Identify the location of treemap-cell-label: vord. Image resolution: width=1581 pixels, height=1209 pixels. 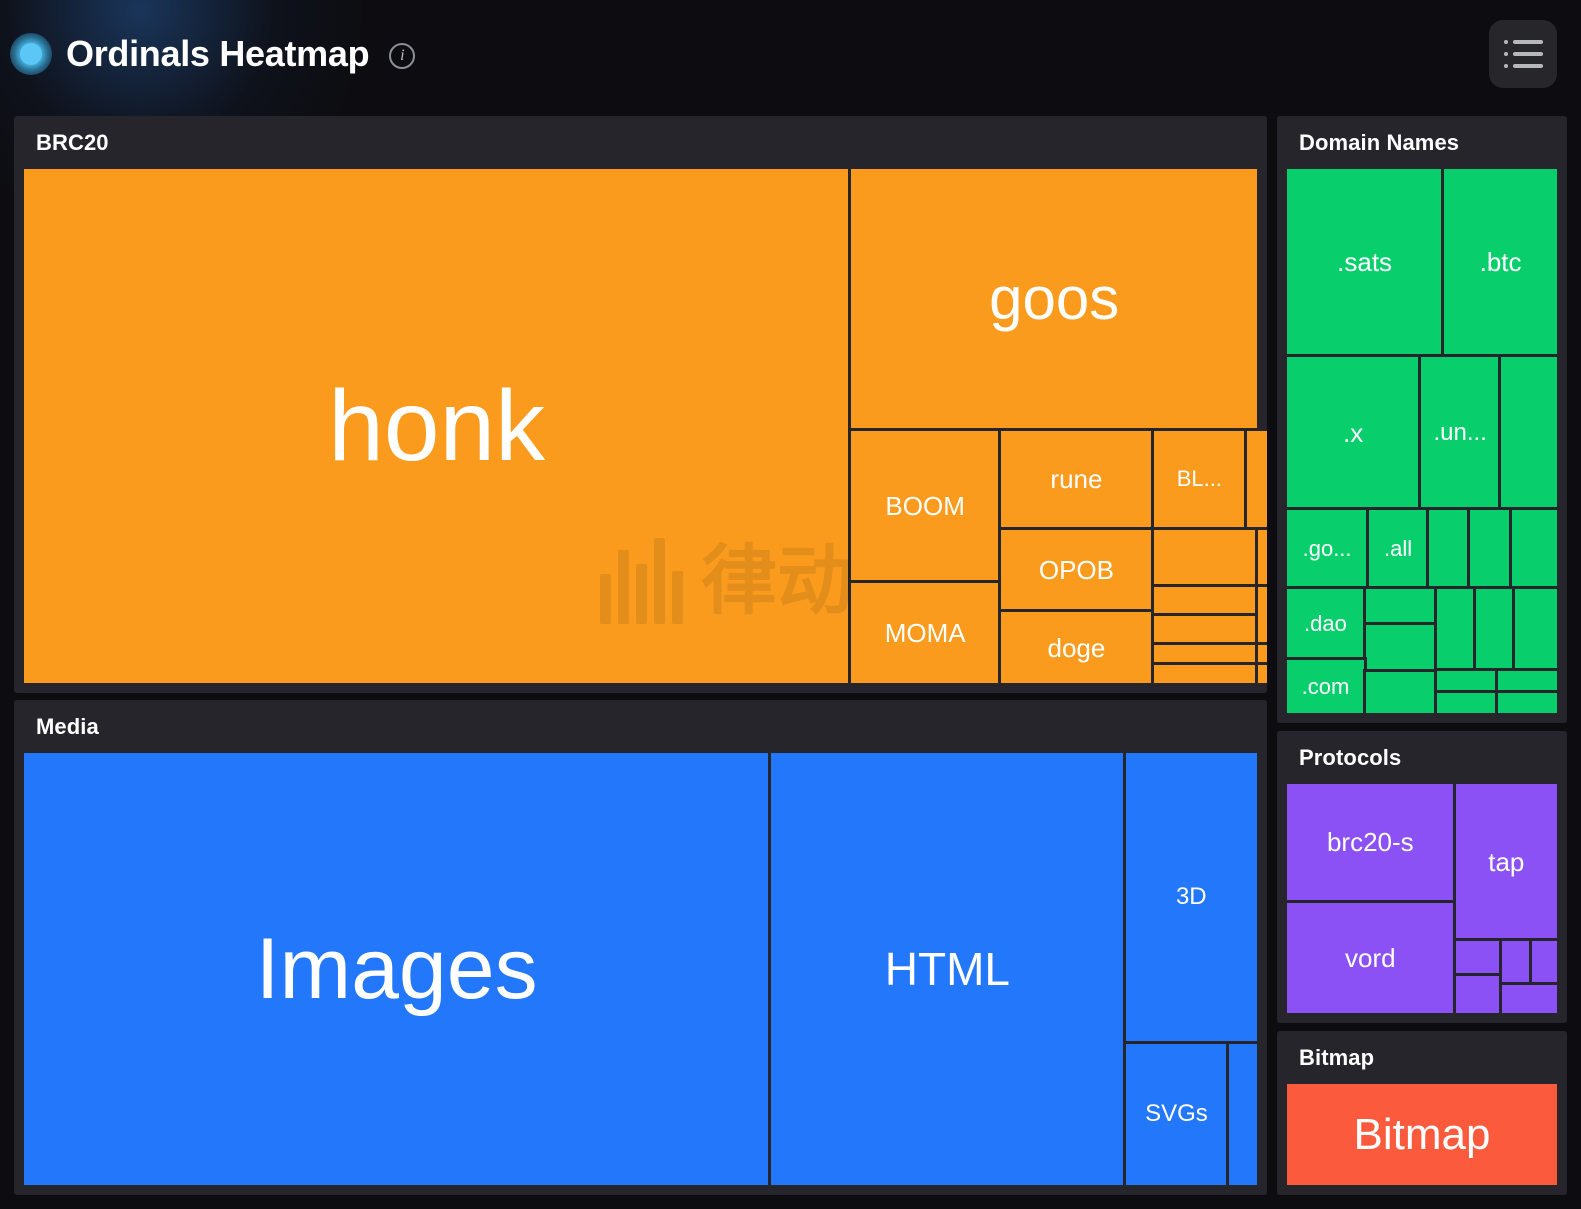
(1370, 957).